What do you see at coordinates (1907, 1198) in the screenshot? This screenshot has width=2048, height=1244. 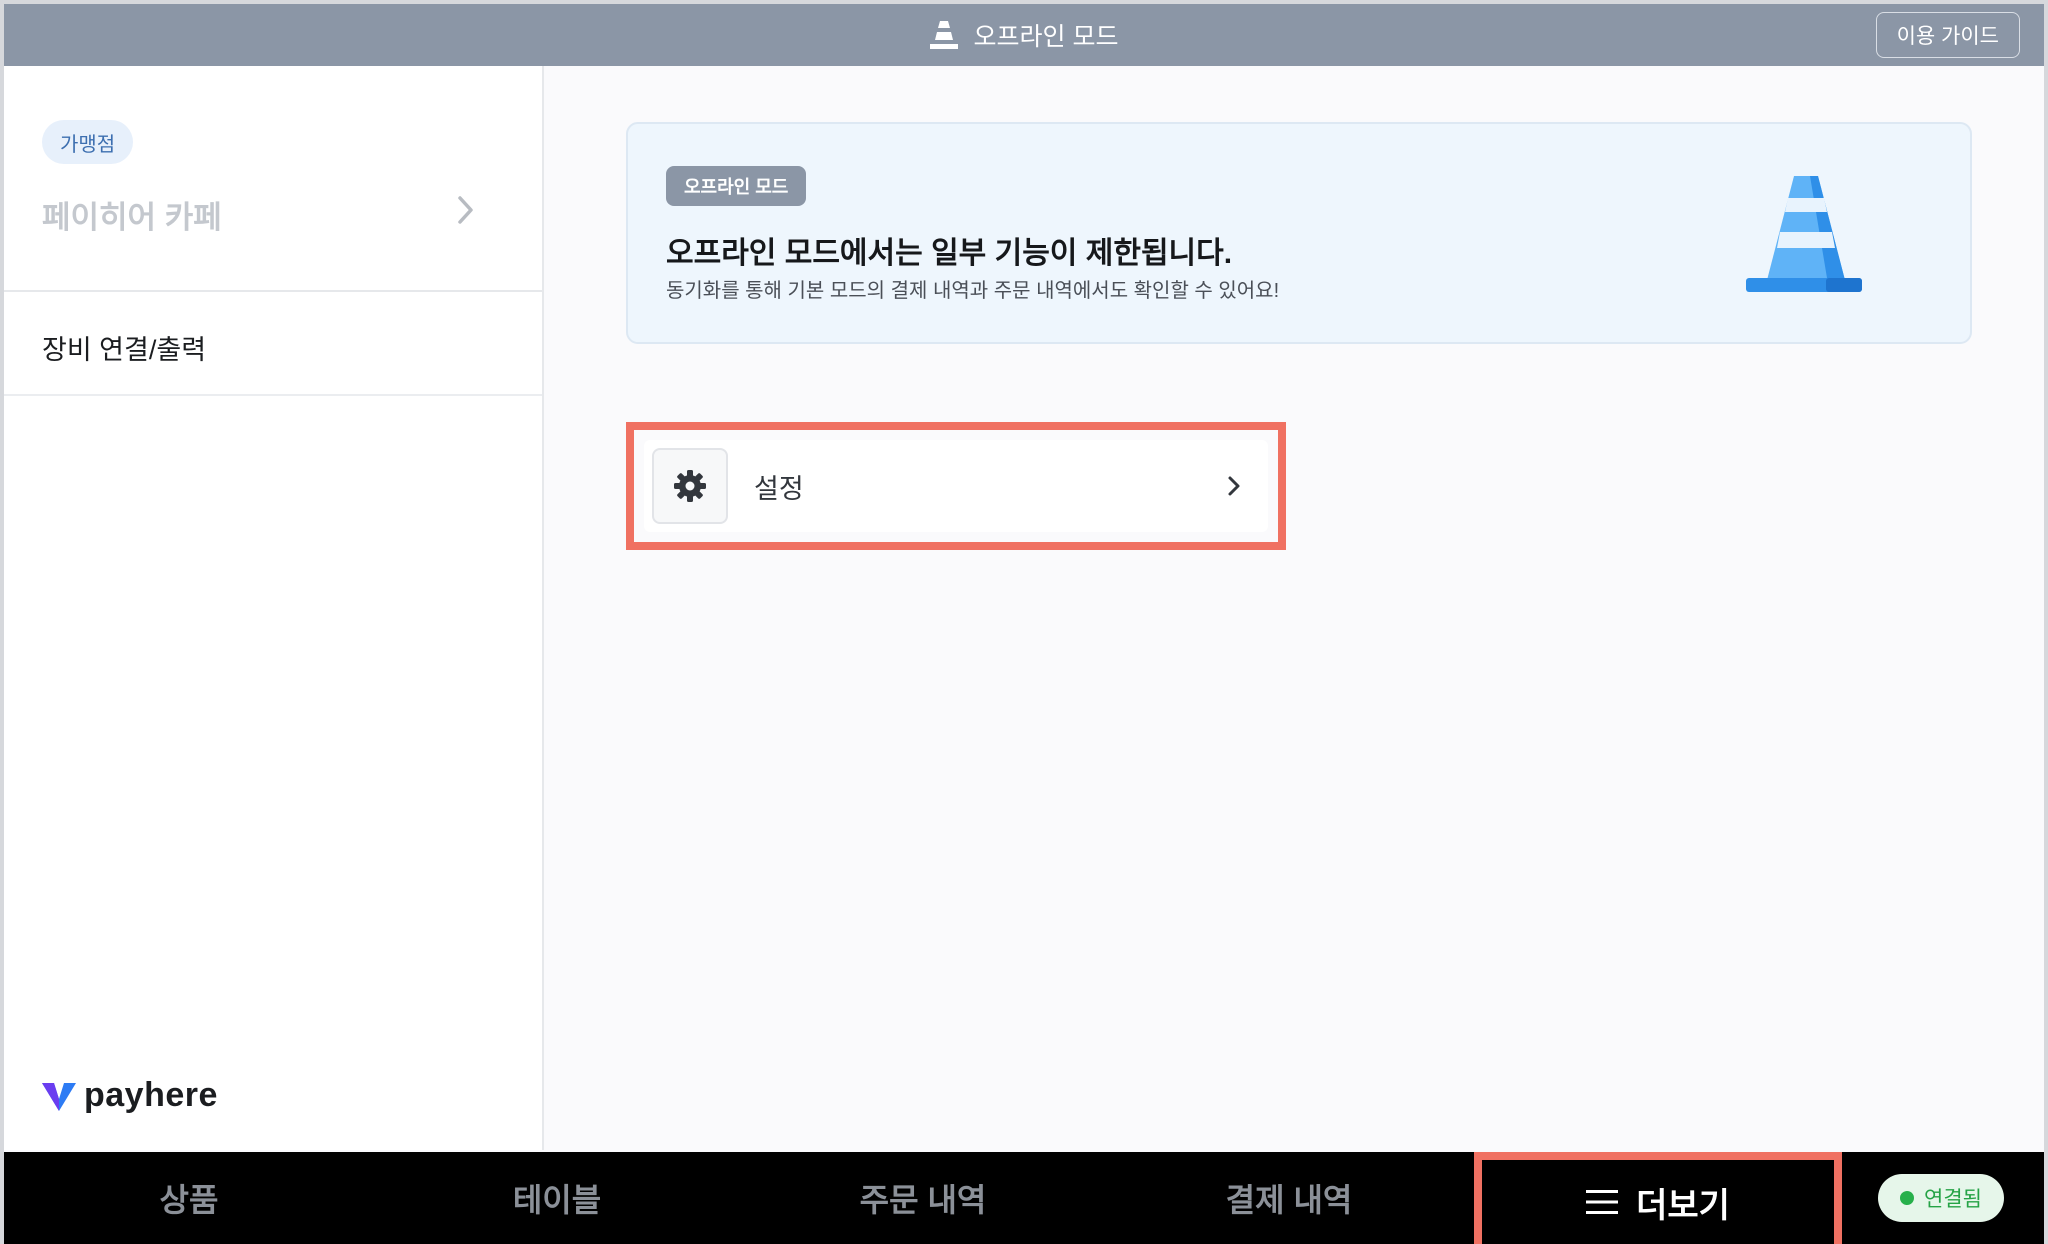 I see `status-dot-icon` at bounding box center [1907, 1198].